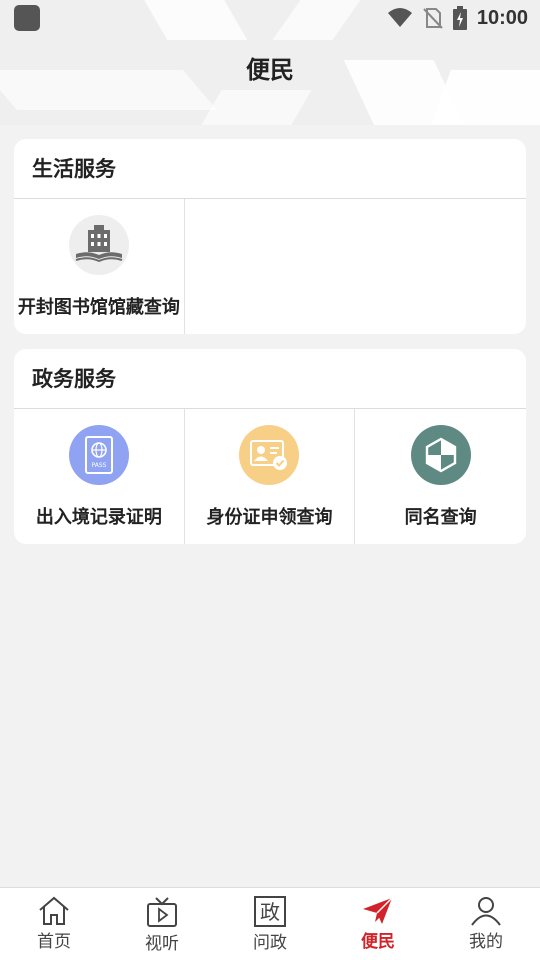 The width and height of the screenshot is (540, 960). I want to click on tab-label: 便民, so click(378, 942).